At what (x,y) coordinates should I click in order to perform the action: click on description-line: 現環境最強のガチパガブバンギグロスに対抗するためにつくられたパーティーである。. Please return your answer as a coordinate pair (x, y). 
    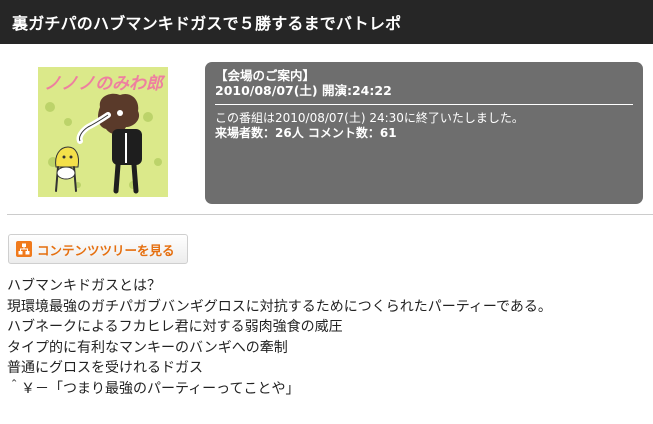
    Looking at the image, I should click on (279, 306).